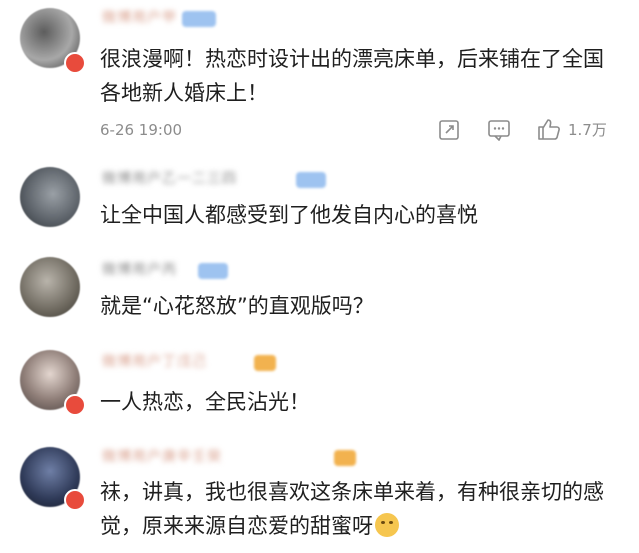 The width and height of the screenshot is (639, 553). Describe the element at coordinates (387, 525) in the screenshot. I see `thinking-face-emoji-icon` at that location.